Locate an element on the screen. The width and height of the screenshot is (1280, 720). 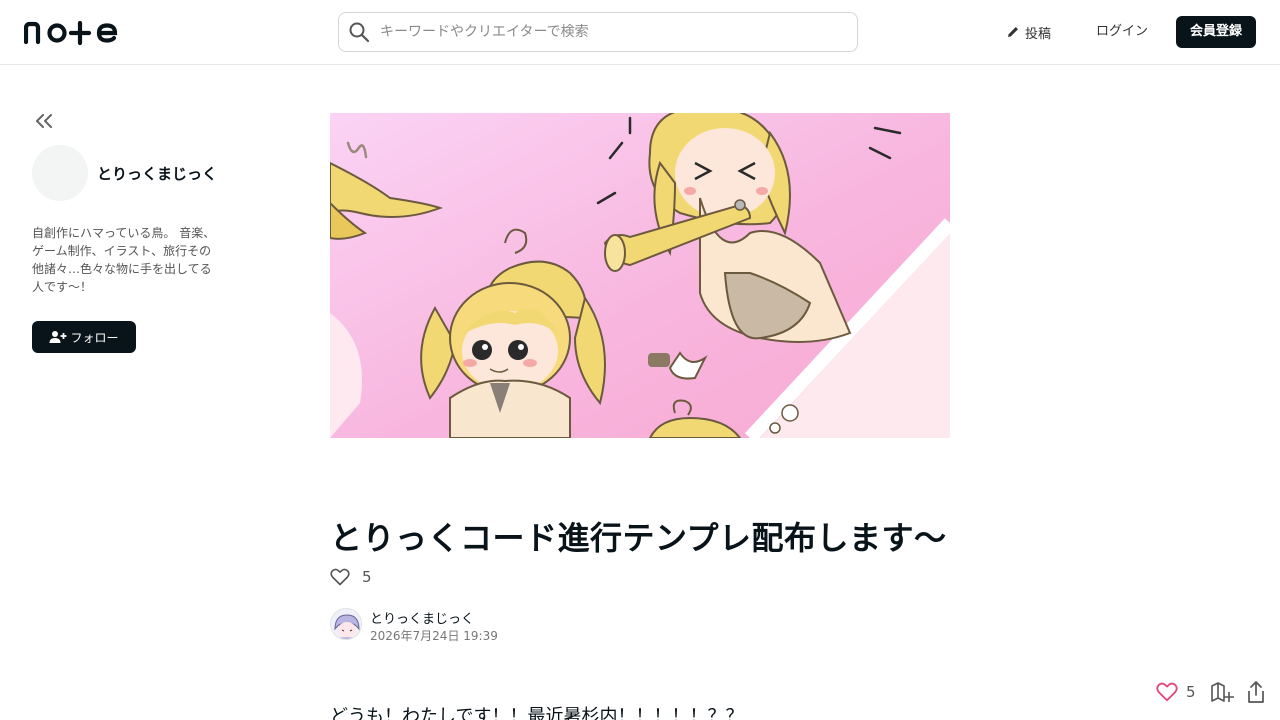
user-plus-icon is located at coordinates (58, 337).